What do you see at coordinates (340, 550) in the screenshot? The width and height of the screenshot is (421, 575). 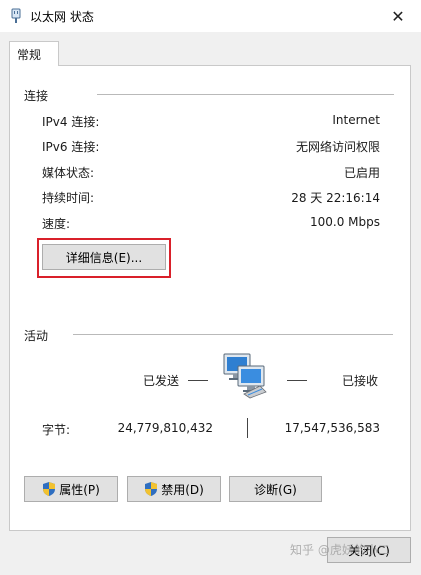 I see `watermark-text: 知乎 @虎妖的小二` at bounding box center [340, 550].